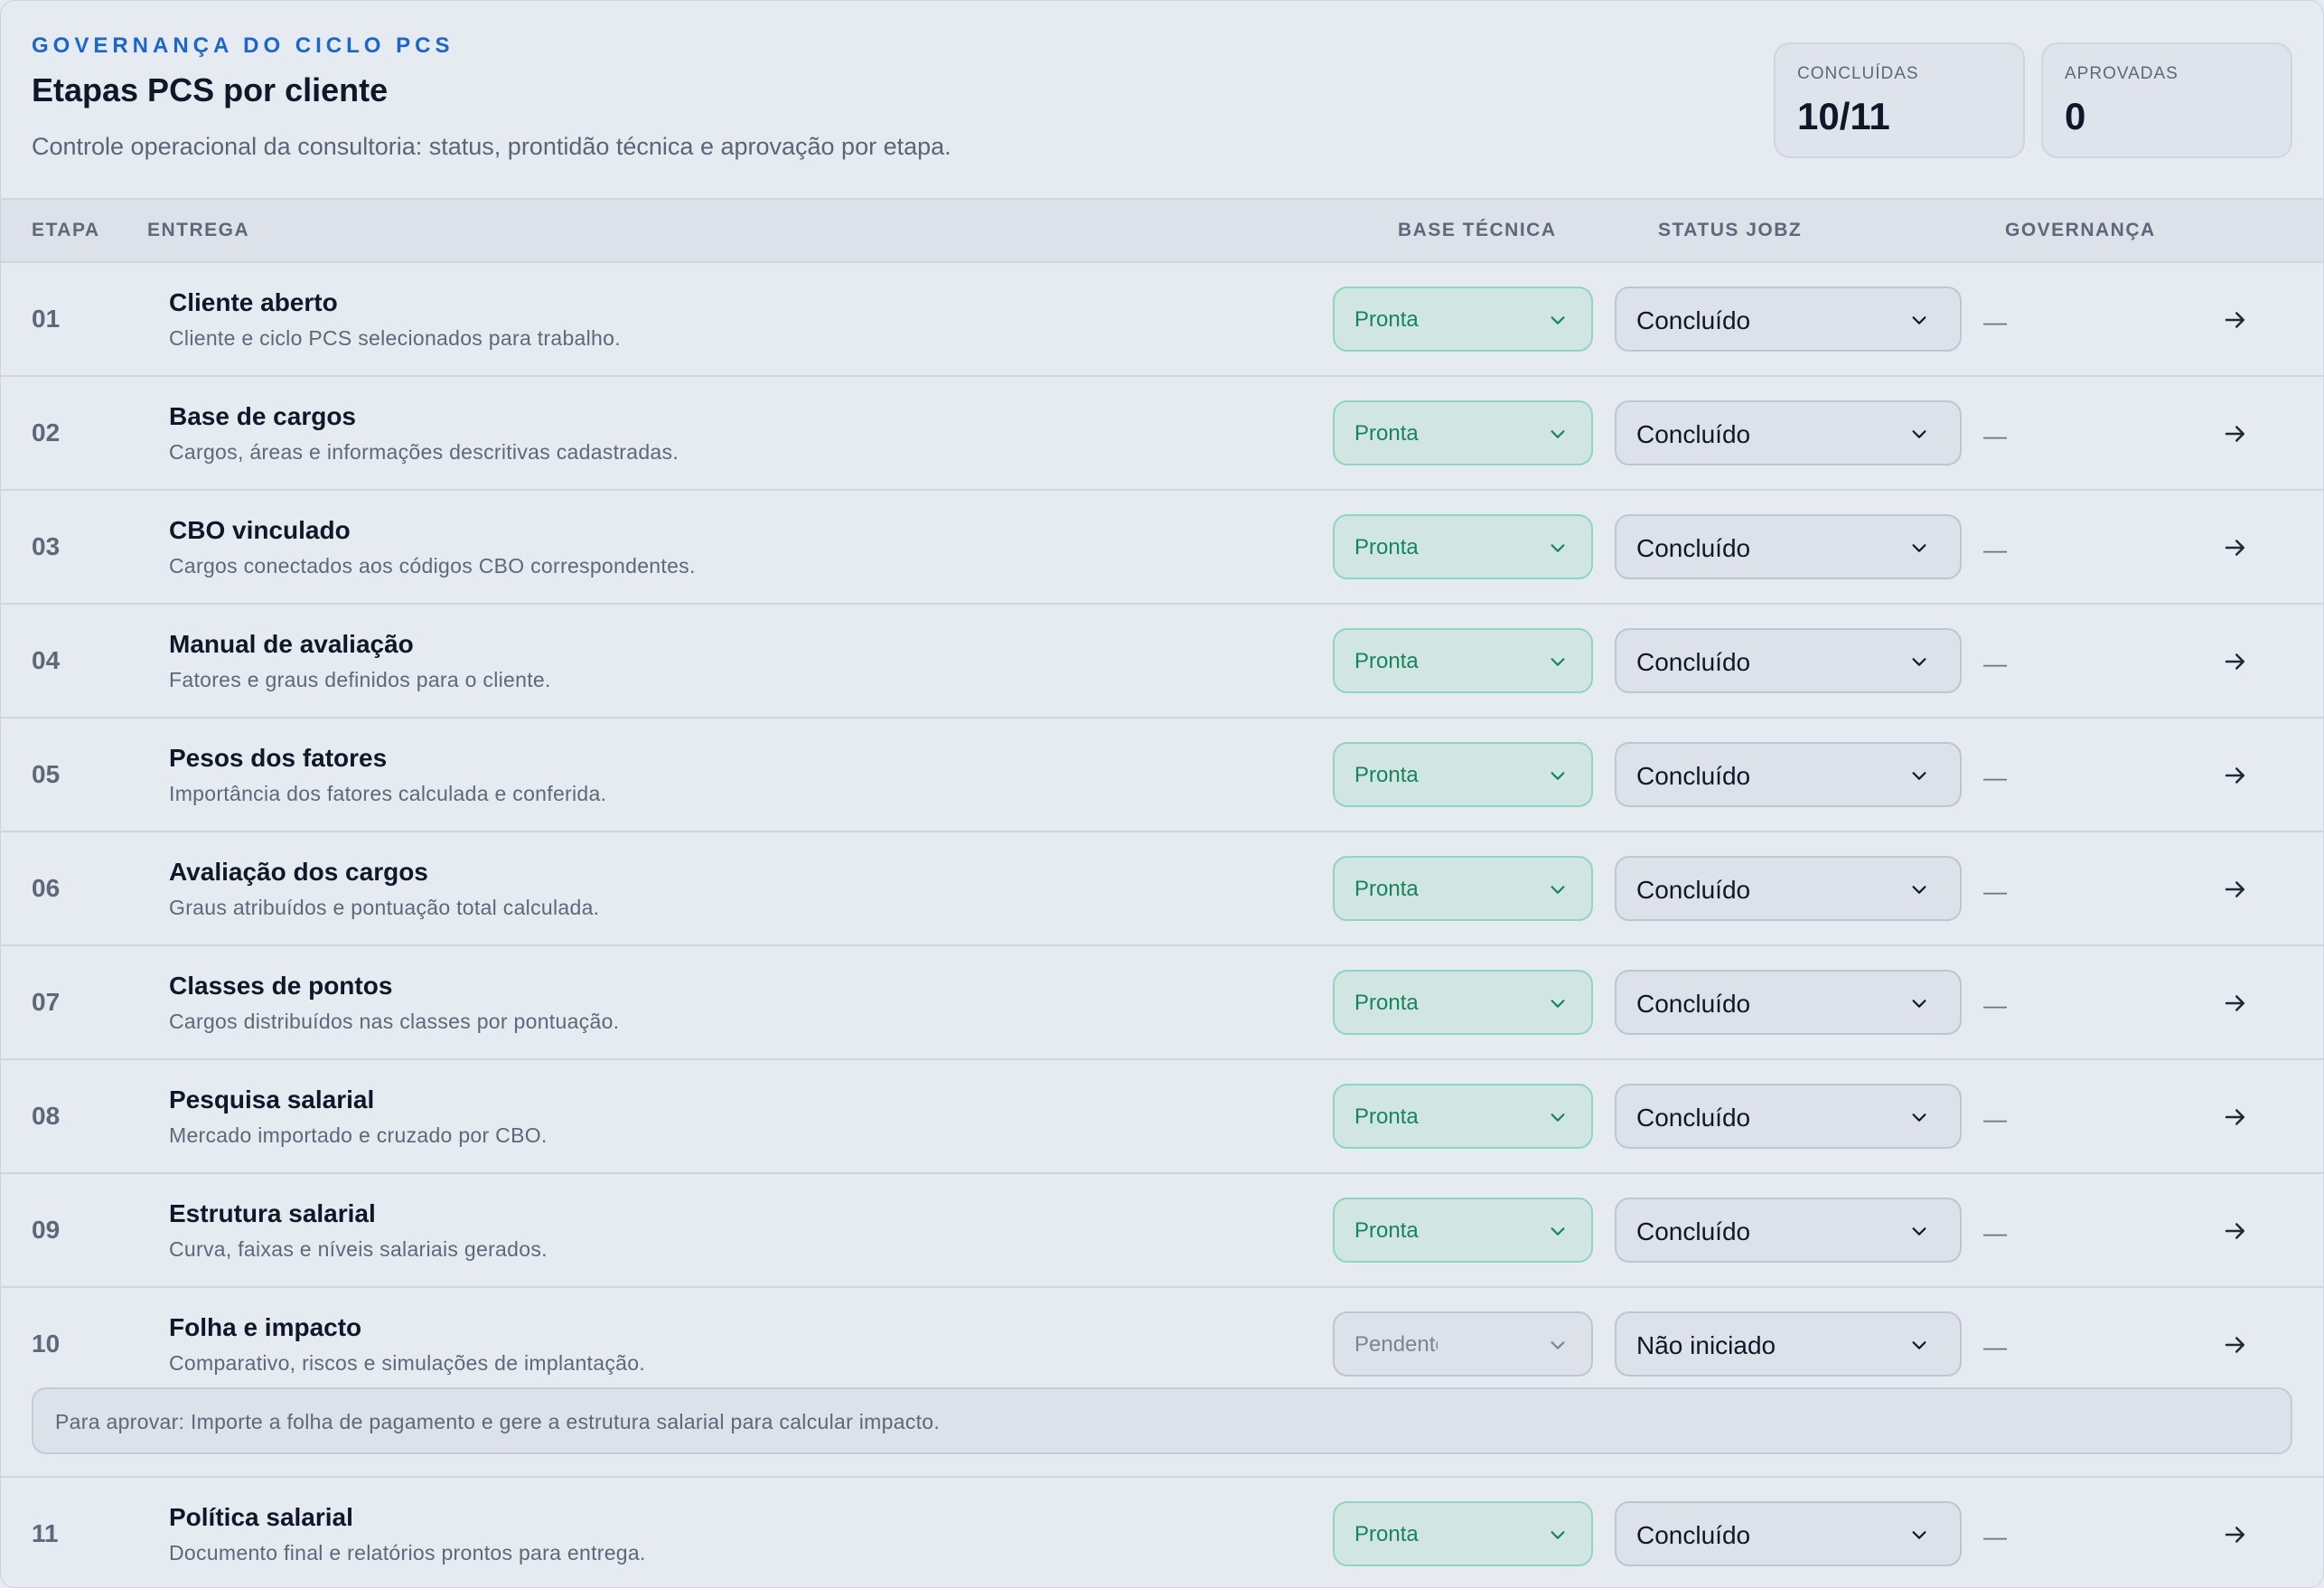 The image size is (2324, 1588). Describe the element at coordinates (46, 1230) in the screenshot. I see `step-number: 09` at that location.